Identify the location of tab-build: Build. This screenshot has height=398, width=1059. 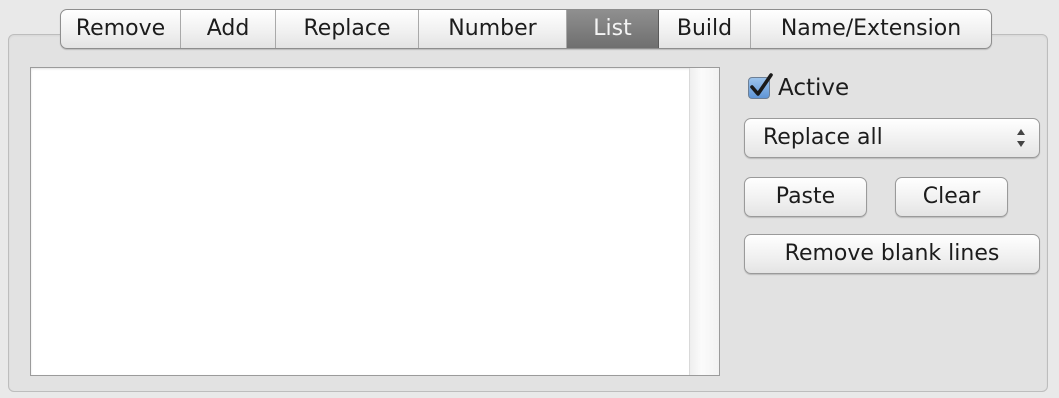
(705, 29).